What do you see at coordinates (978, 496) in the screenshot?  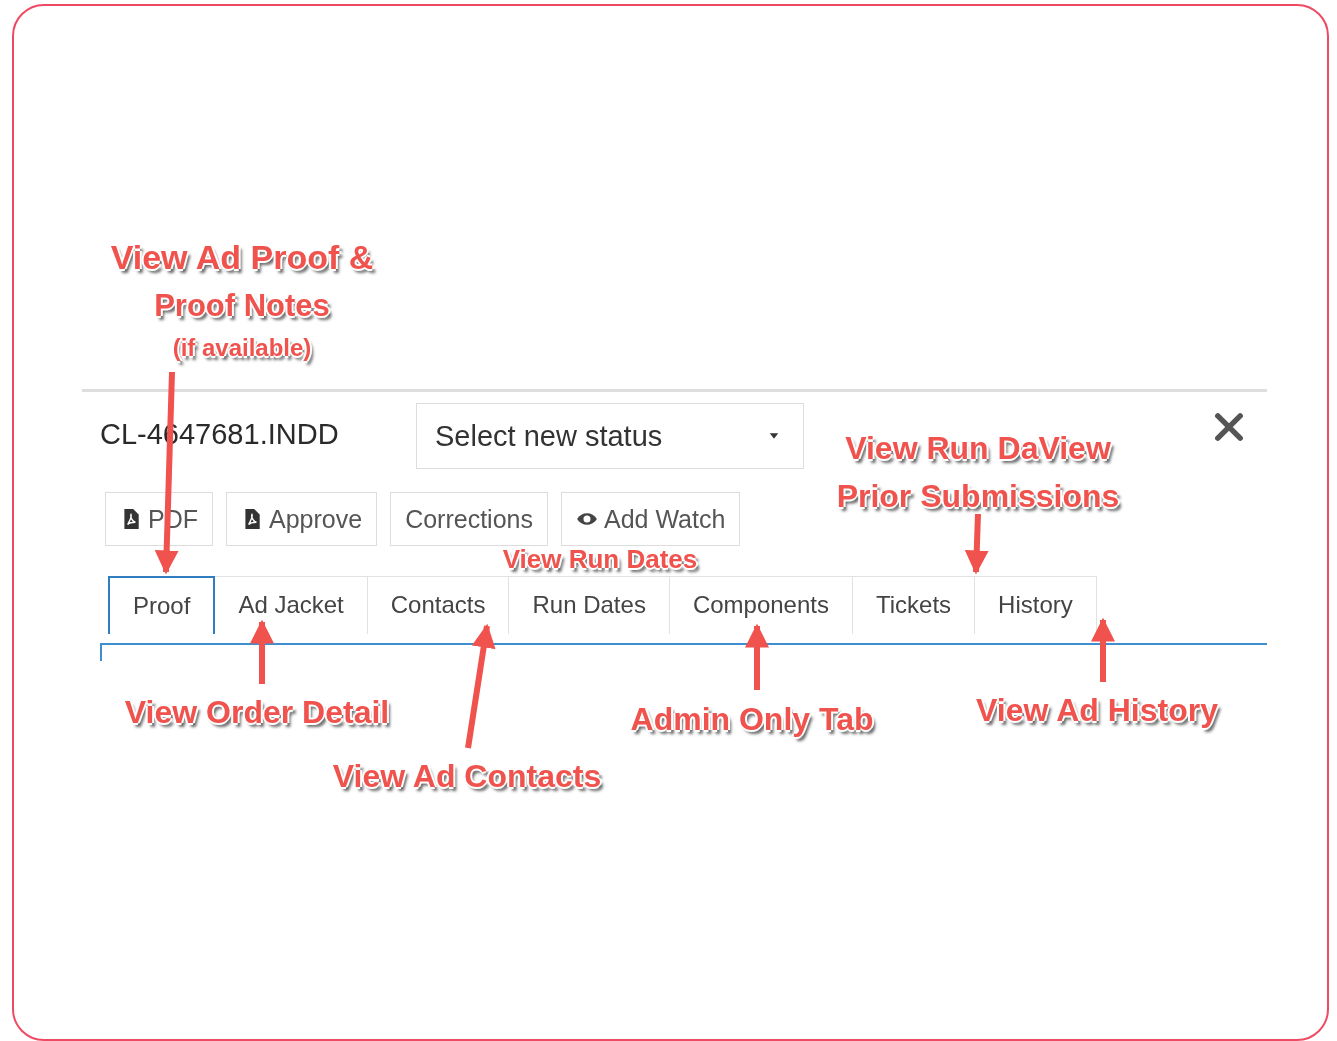 I see `annotation-label: Prior Submissions` at bounding box center [978, 496].